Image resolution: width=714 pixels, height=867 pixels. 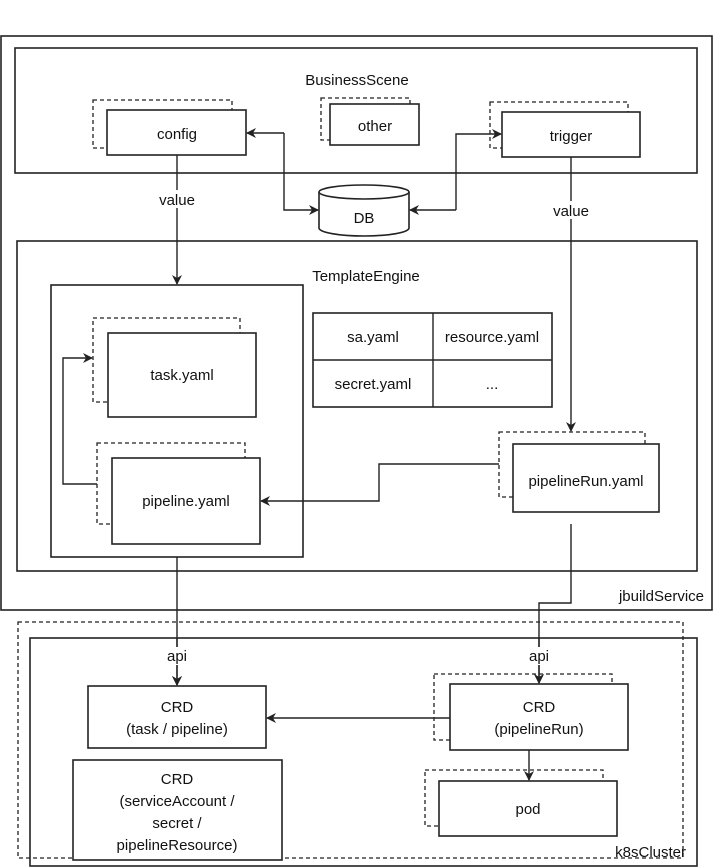 What do you see at coordinates (177, 801) in the screenshot?
I see `crd-line: (serviceAccount /` at bounding box center [177, 801].